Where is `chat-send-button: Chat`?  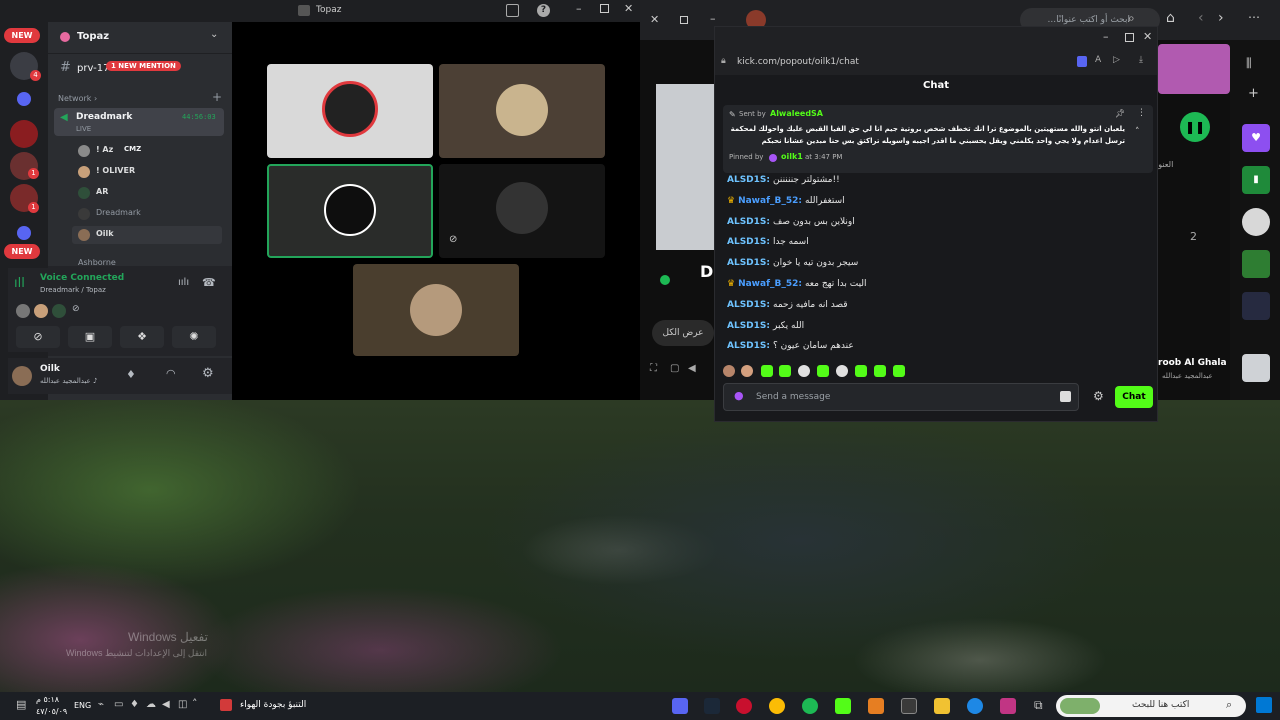 chat-send-button: Chat is located at coordinates (1134, 397).